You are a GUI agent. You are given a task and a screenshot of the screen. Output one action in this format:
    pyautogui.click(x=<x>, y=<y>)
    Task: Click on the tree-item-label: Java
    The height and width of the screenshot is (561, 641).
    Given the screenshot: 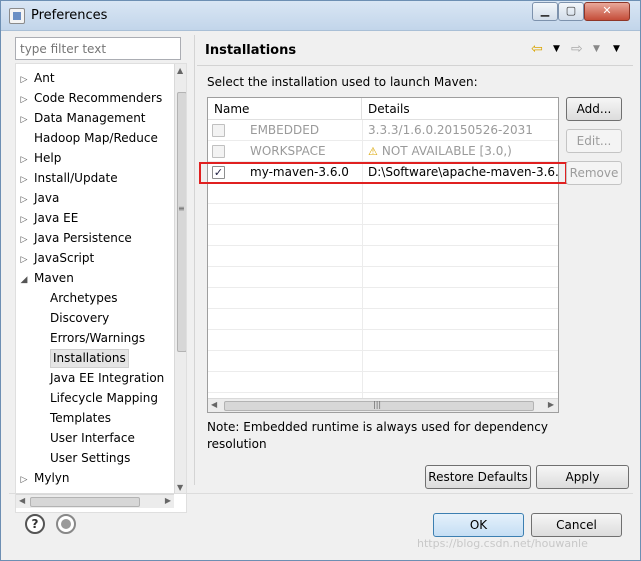 What is the action you would take?
    pyautogui.click(x=47, y=198)
    